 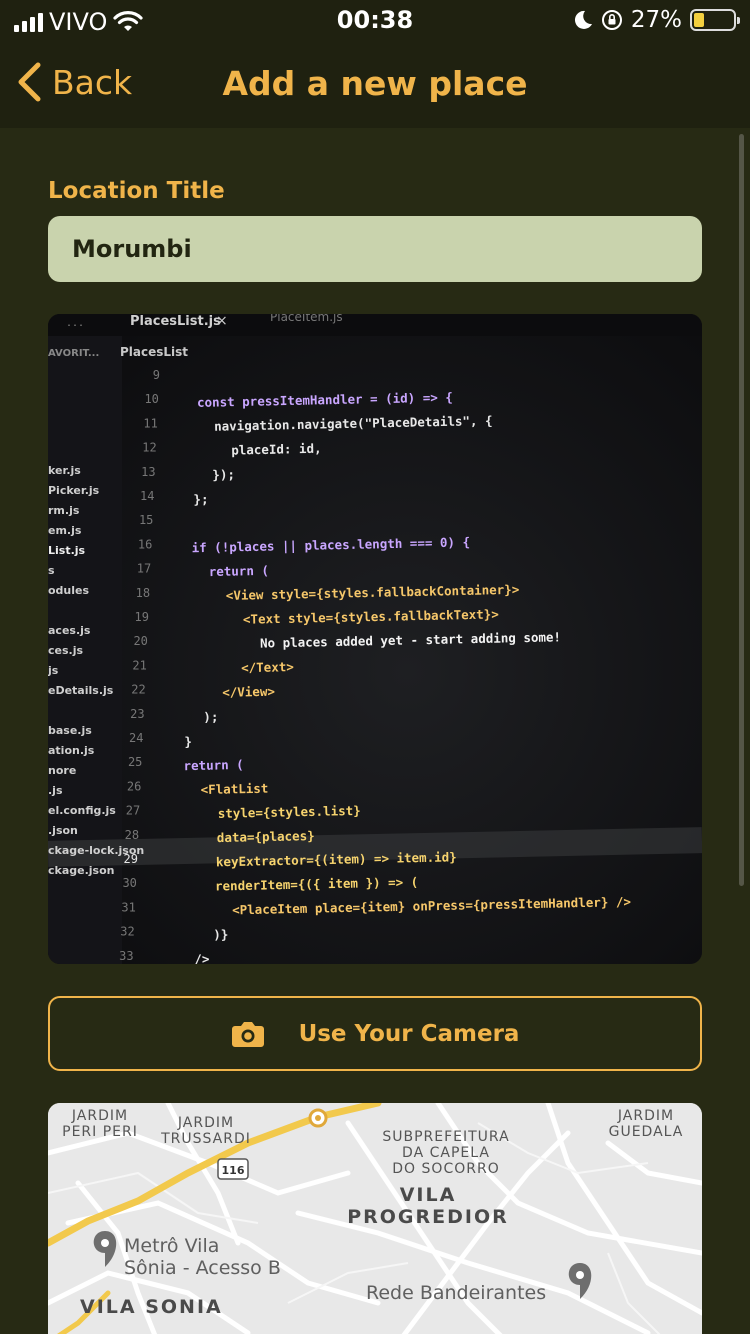 I want to click on photo-code-line: });, so click(x=223, y=474).